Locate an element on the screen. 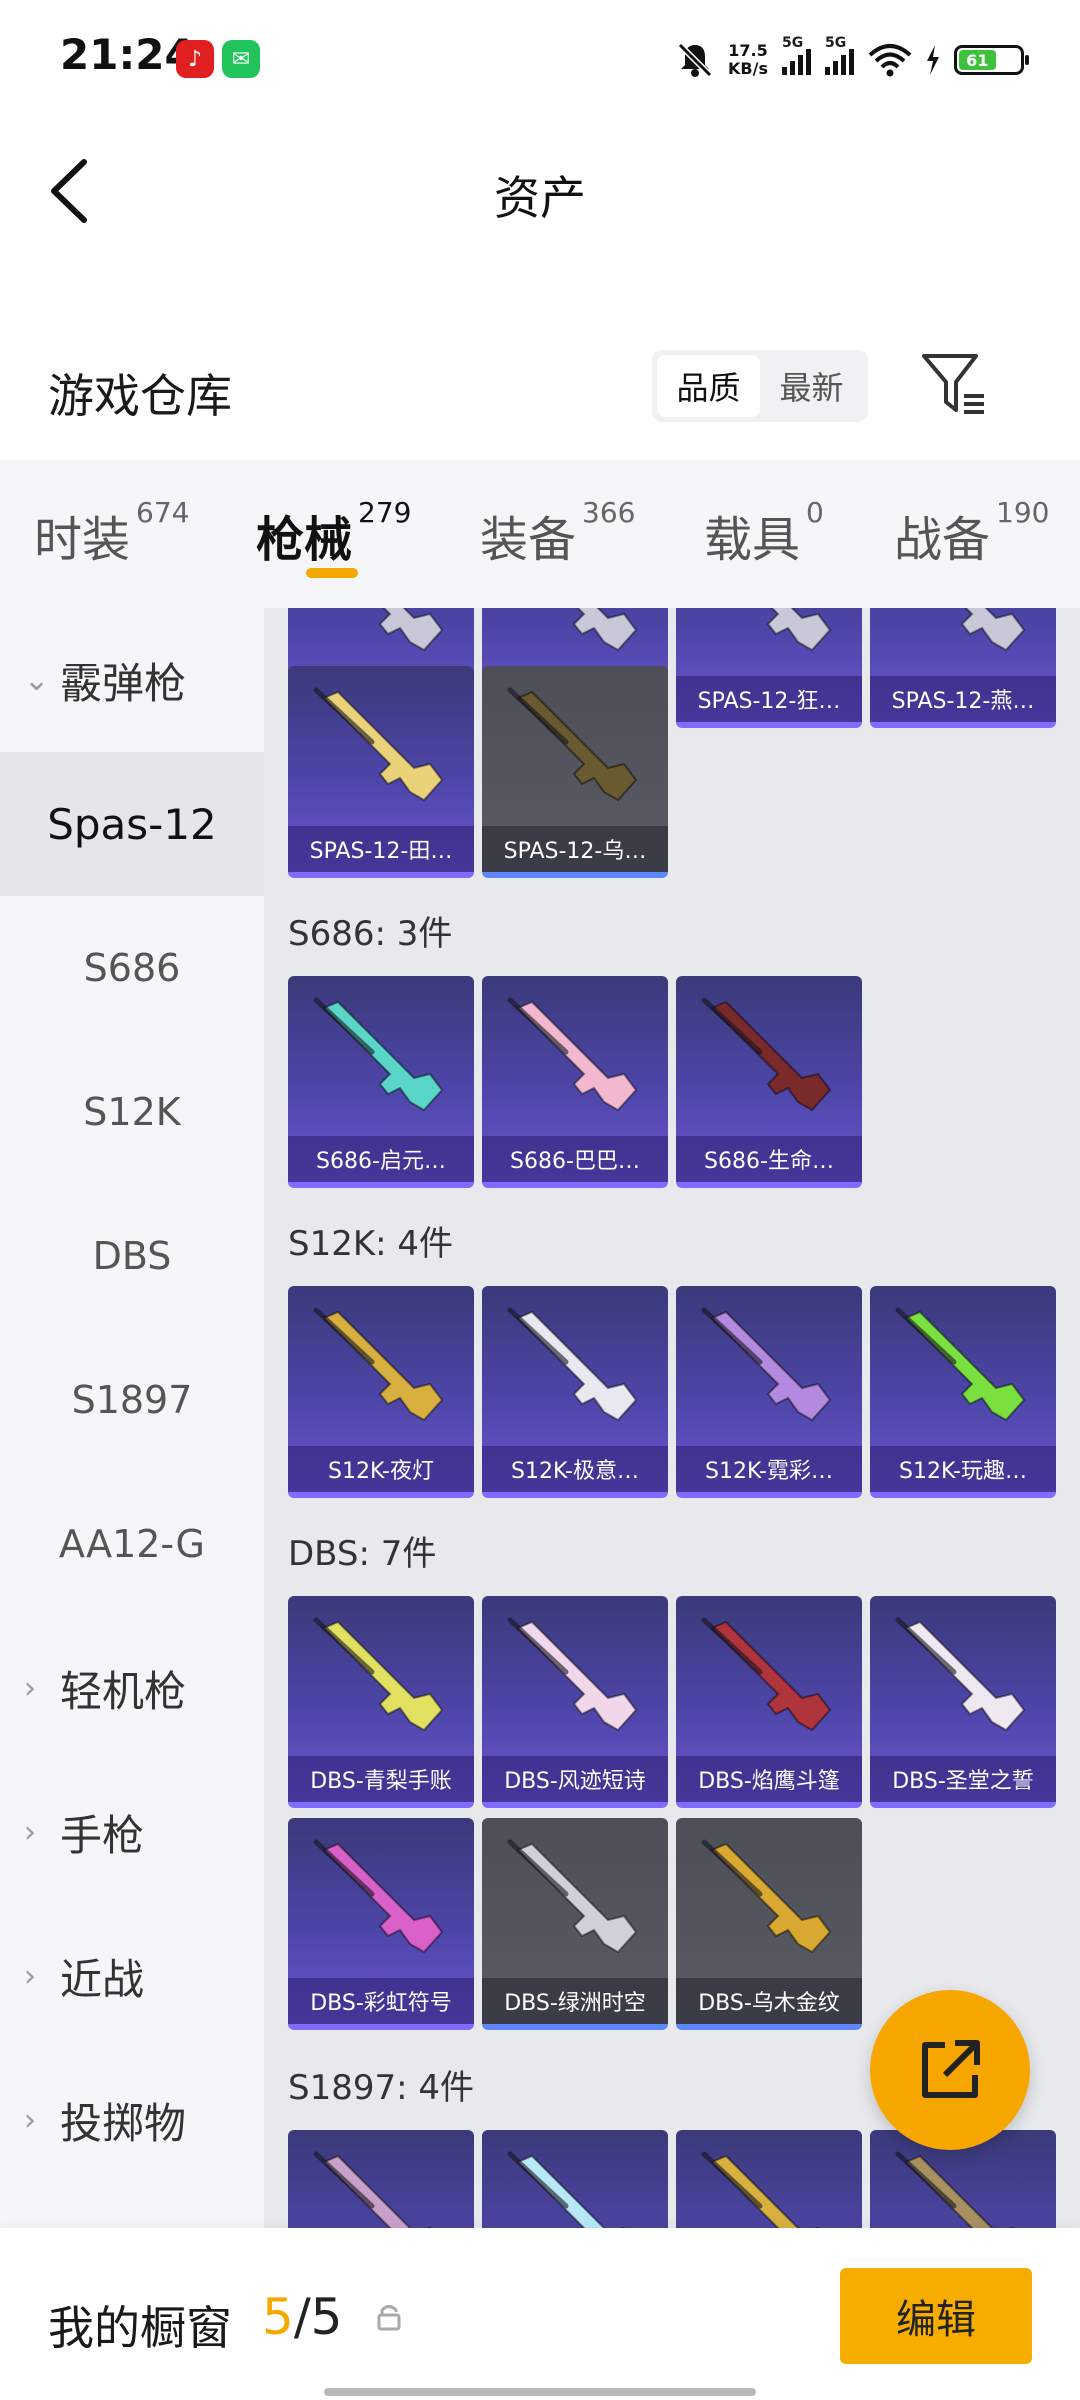 This screenshot has width=1080, height=2400. sidebar-item-spas12: Spas-12 is located at coordinates (132, 824).